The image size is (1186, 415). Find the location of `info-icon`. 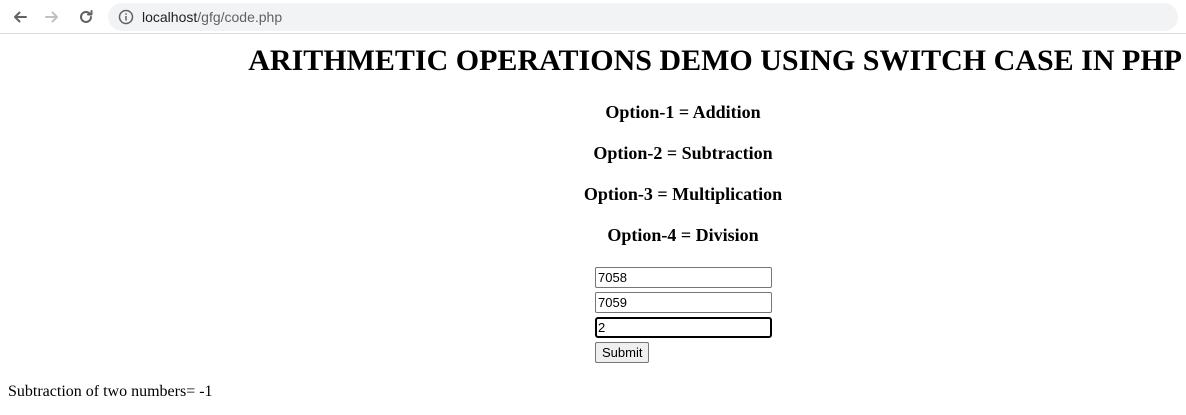

info-icon is located at coordinates (126, 17).